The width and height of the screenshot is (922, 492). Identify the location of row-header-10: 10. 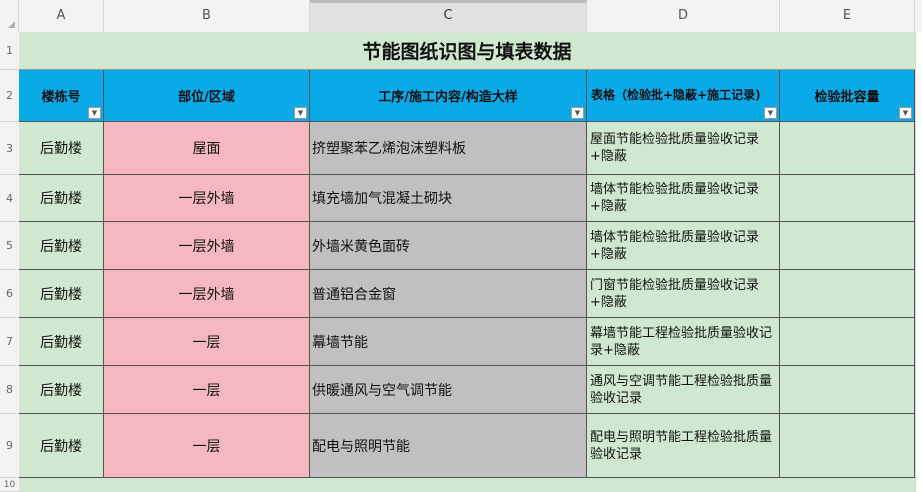
(9, 485).